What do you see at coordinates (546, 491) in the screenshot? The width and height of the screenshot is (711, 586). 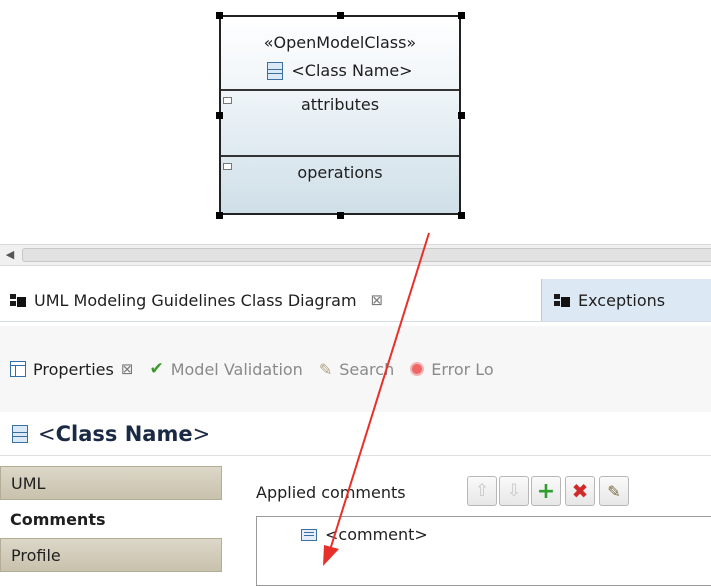 I see `add-comment-button: +` at bounding box center [546, 491].